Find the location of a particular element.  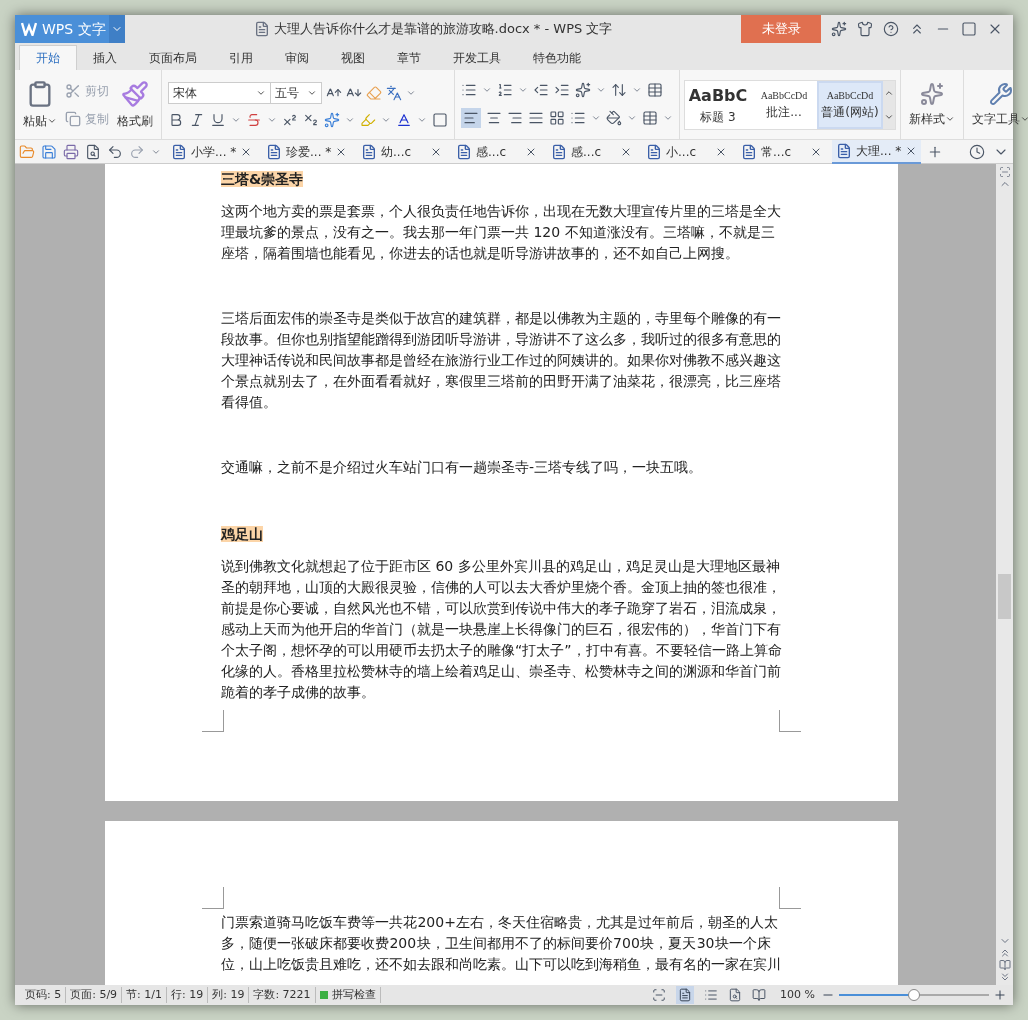

status-text: 节: 1/1 is located at coordinates (144, 995).